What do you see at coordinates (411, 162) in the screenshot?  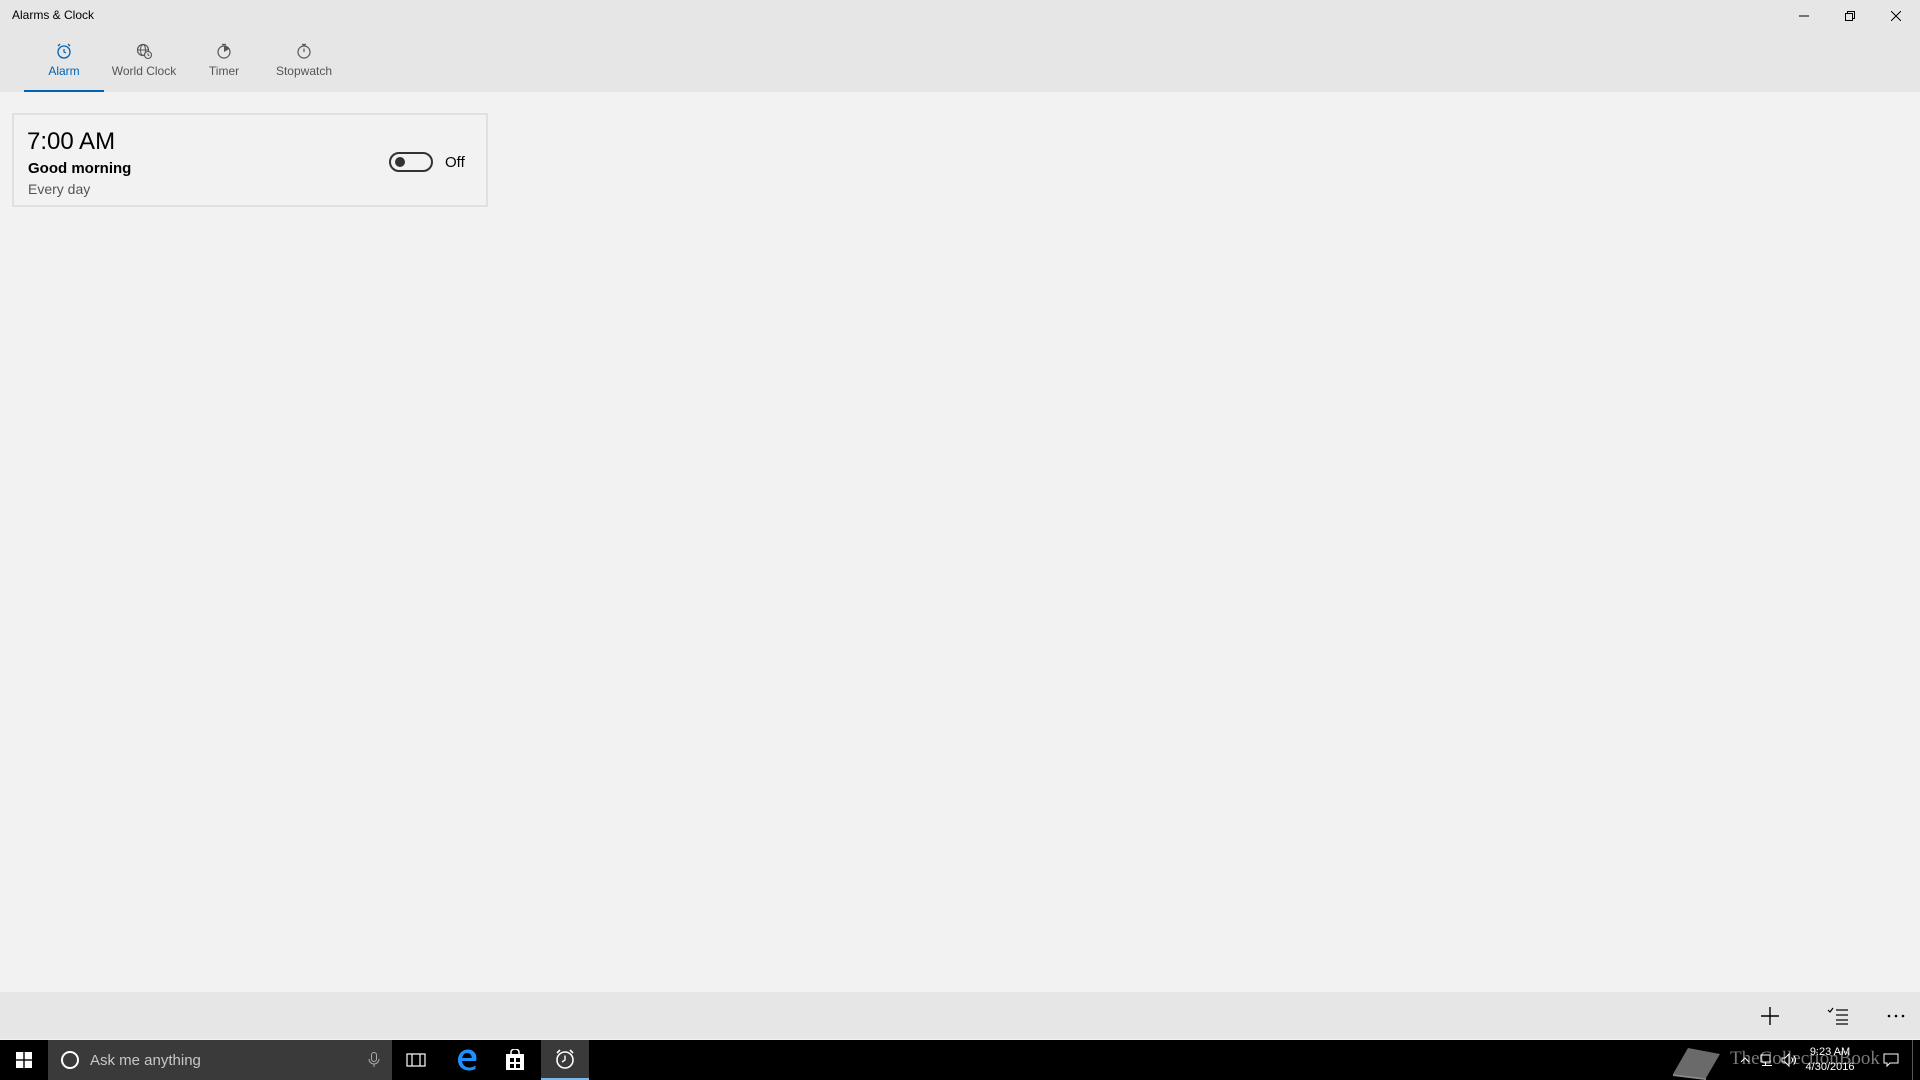 I see `alarm-toggle-switch` at bounding box center [411, 162].